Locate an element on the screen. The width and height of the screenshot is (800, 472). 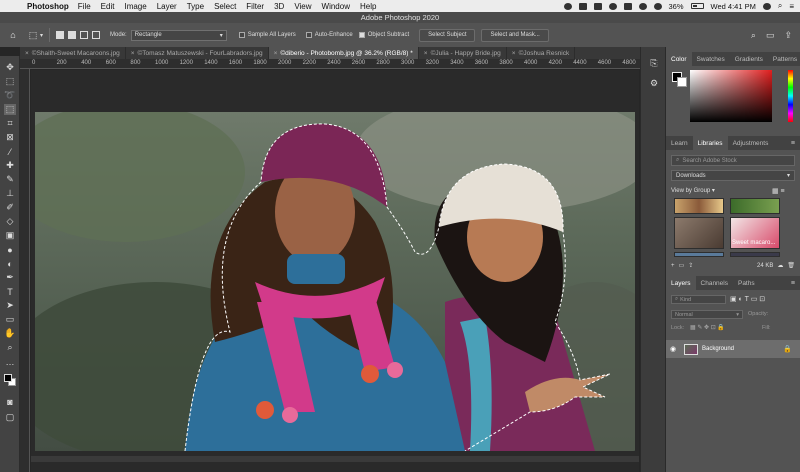
history-brush-tool-icon: ✐ is located at coordinates (10, 207).